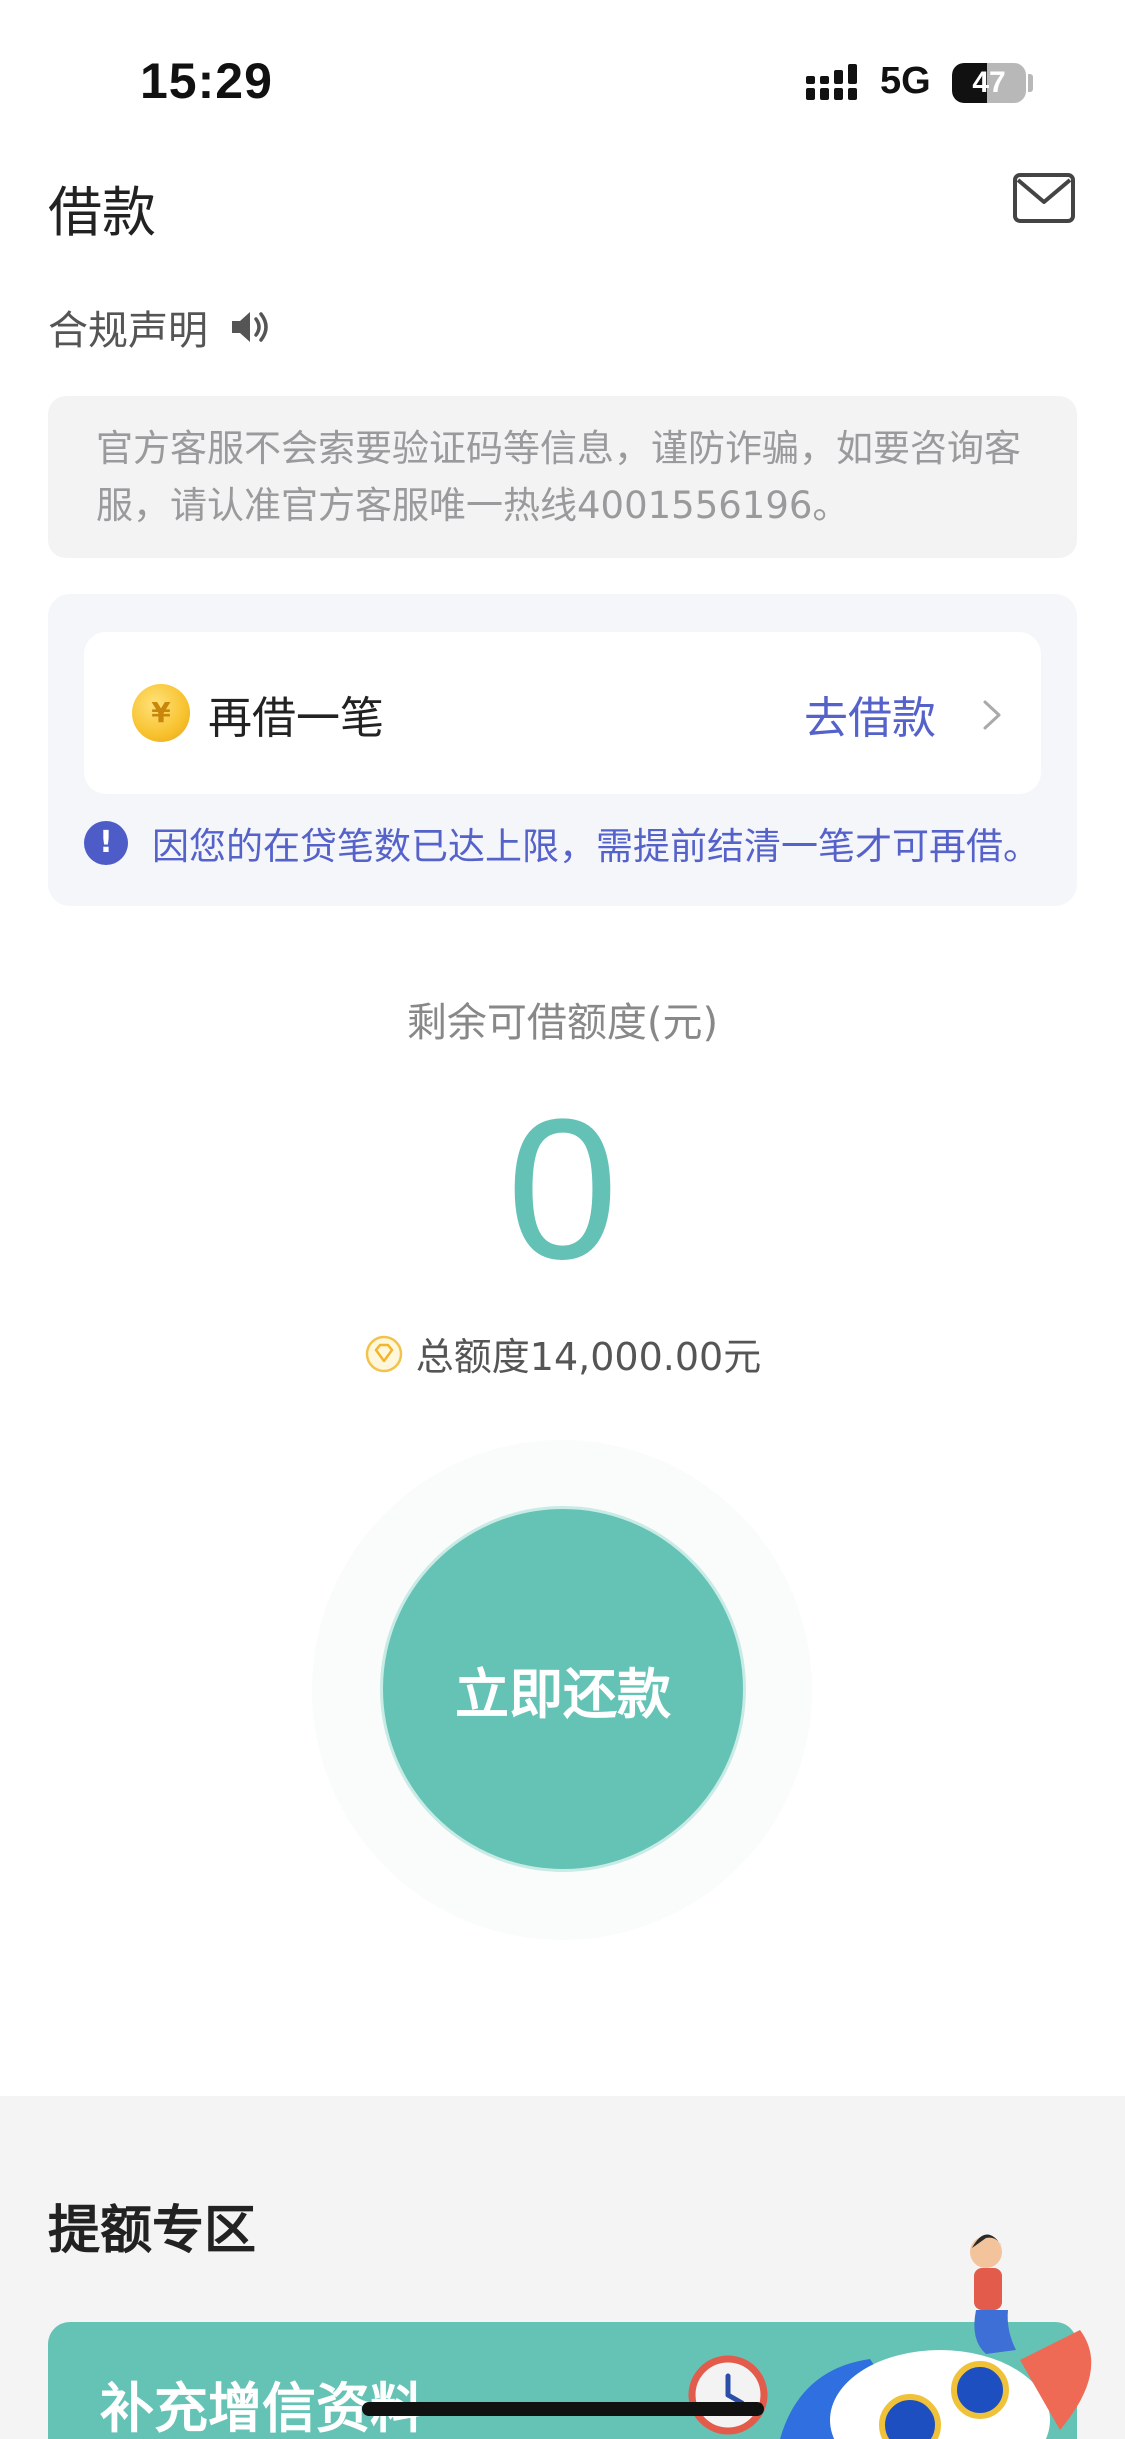 The width and height of the screenshot is (1125, 2439). Describe the element at coordinates (588, 1357) in the screenshot. I see `total-quota-text: 总额度14,000.00元` at that location.